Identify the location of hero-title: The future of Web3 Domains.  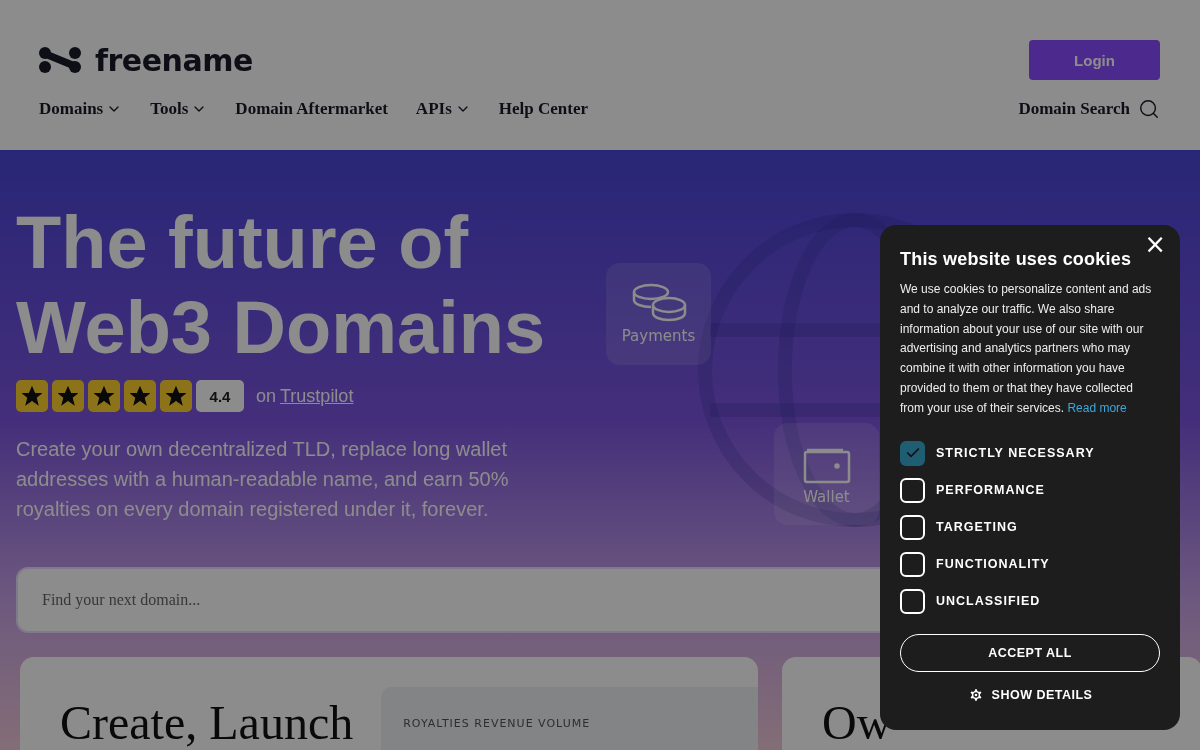
(281, 285).